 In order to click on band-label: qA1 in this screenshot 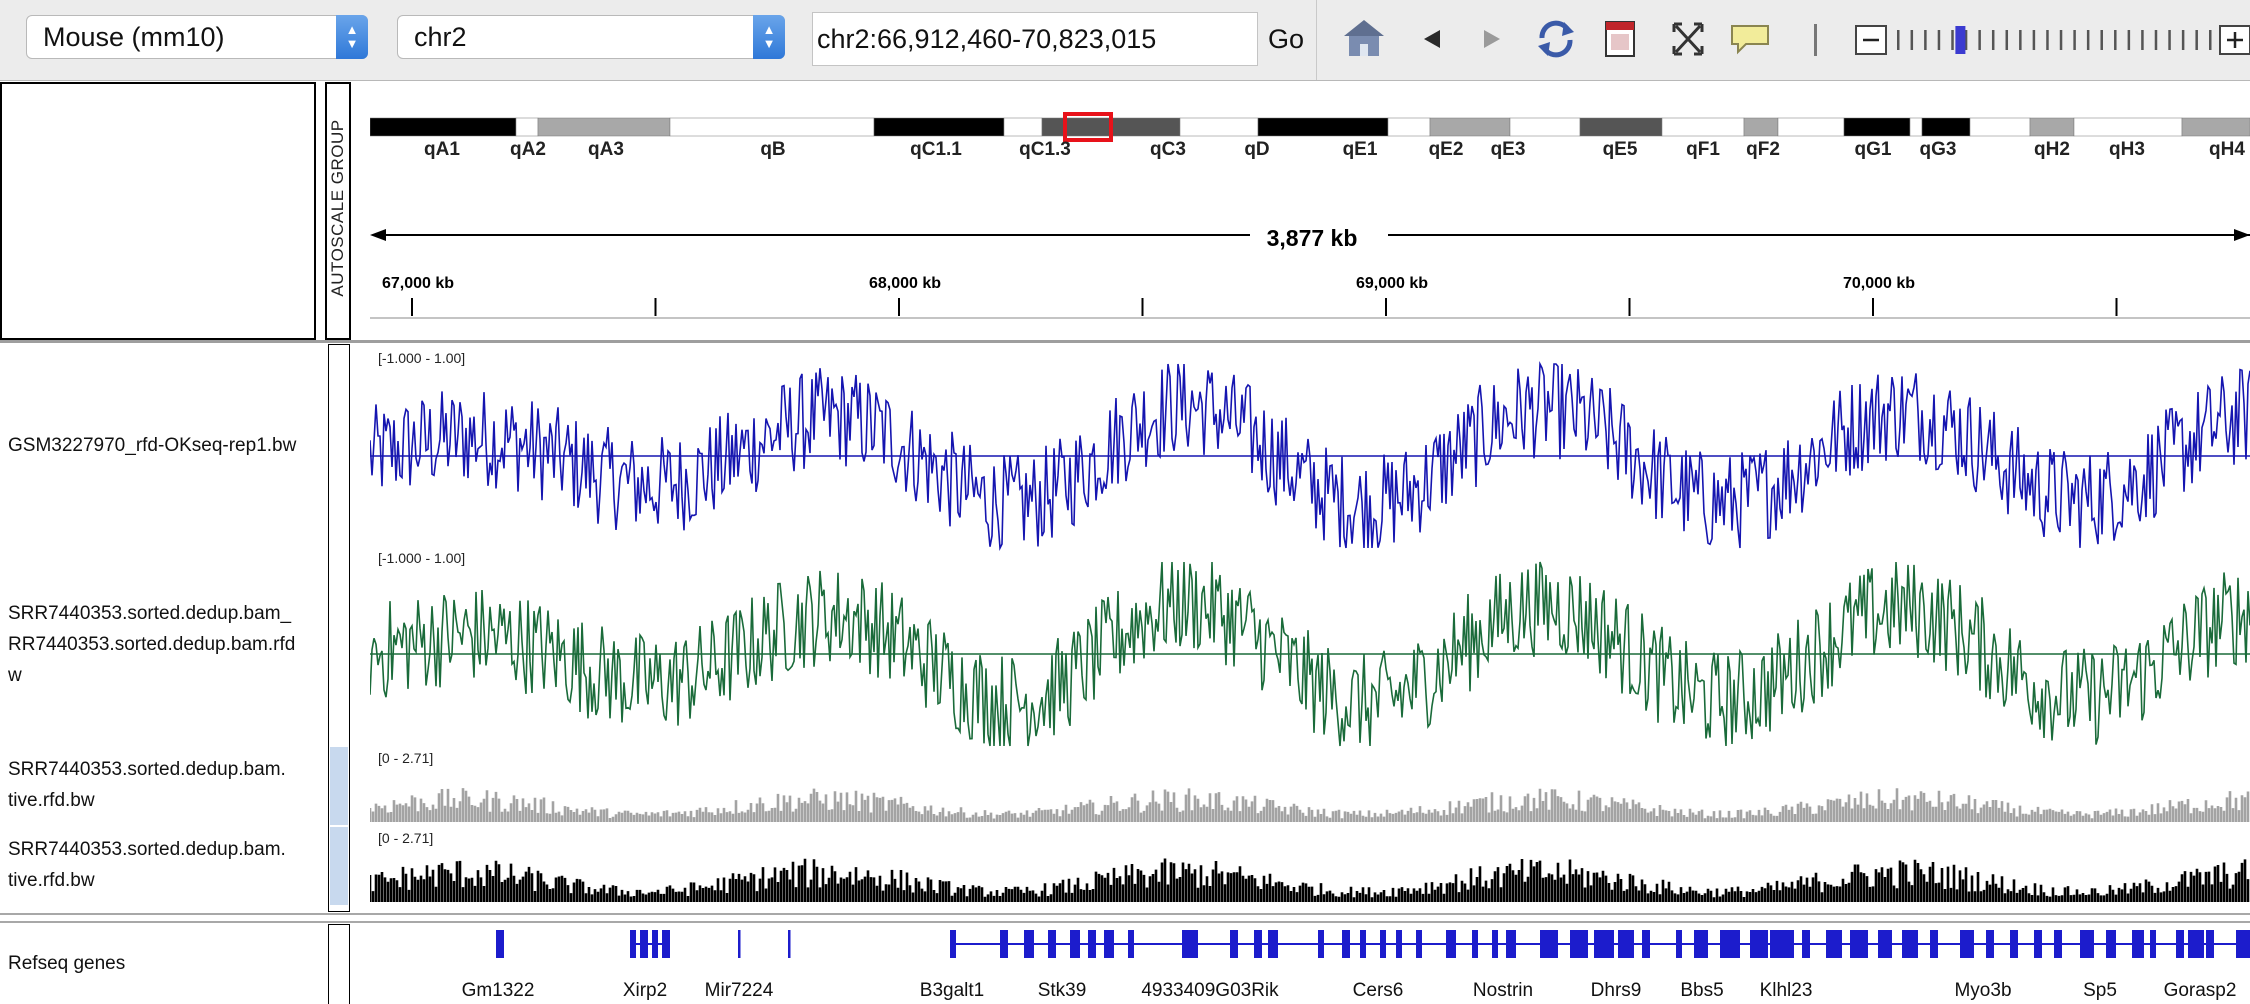, I will do `click(442, 149)`.